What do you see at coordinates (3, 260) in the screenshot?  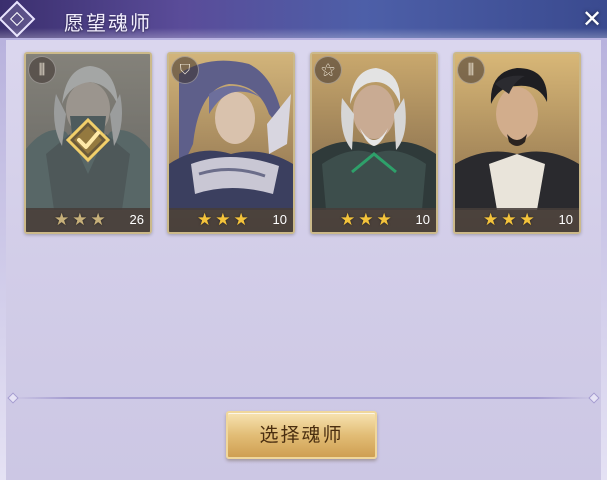 I see `frame-left` at bounding box center [3, 260].